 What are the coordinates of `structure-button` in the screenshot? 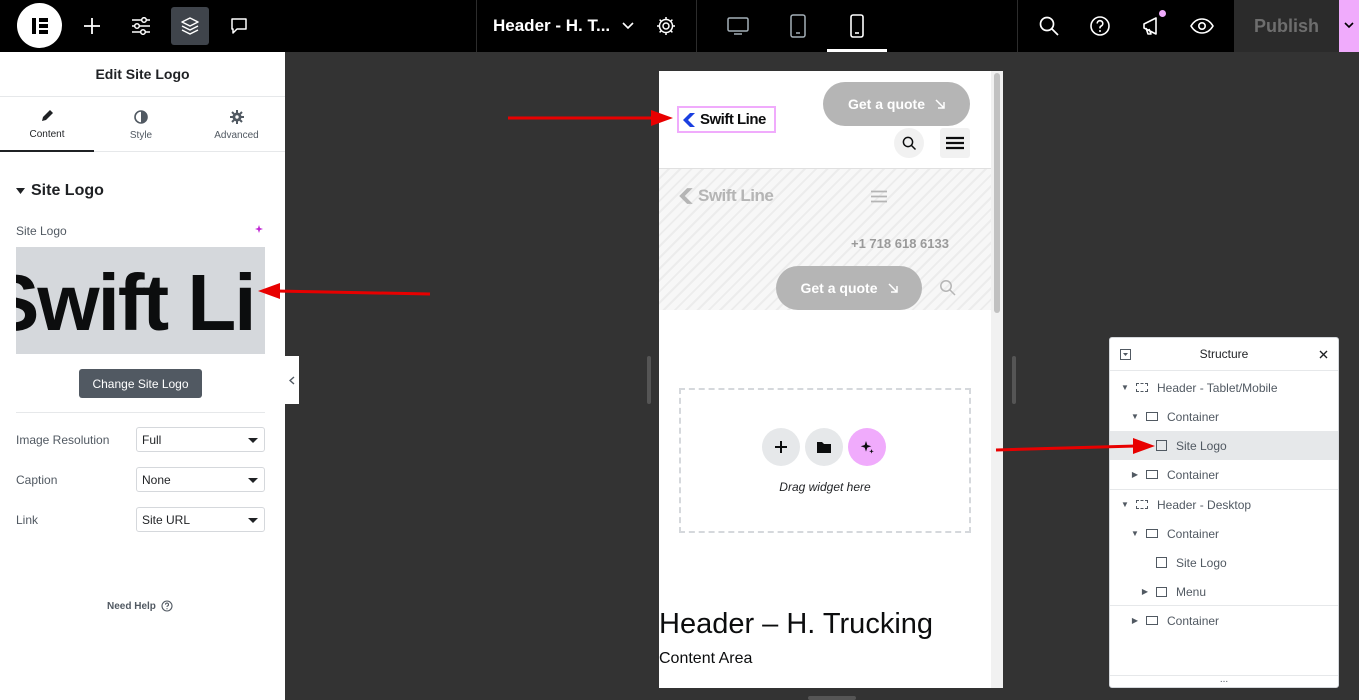 It's located at (190, 26).